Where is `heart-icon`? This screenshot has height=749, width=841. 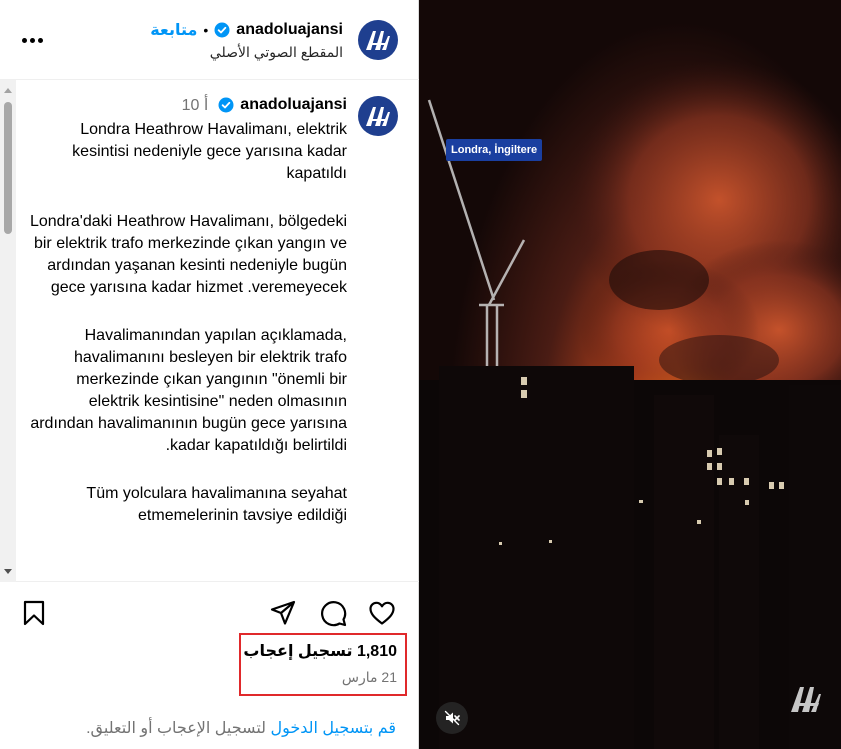
heart-icon is located at coordinates (382, 613).